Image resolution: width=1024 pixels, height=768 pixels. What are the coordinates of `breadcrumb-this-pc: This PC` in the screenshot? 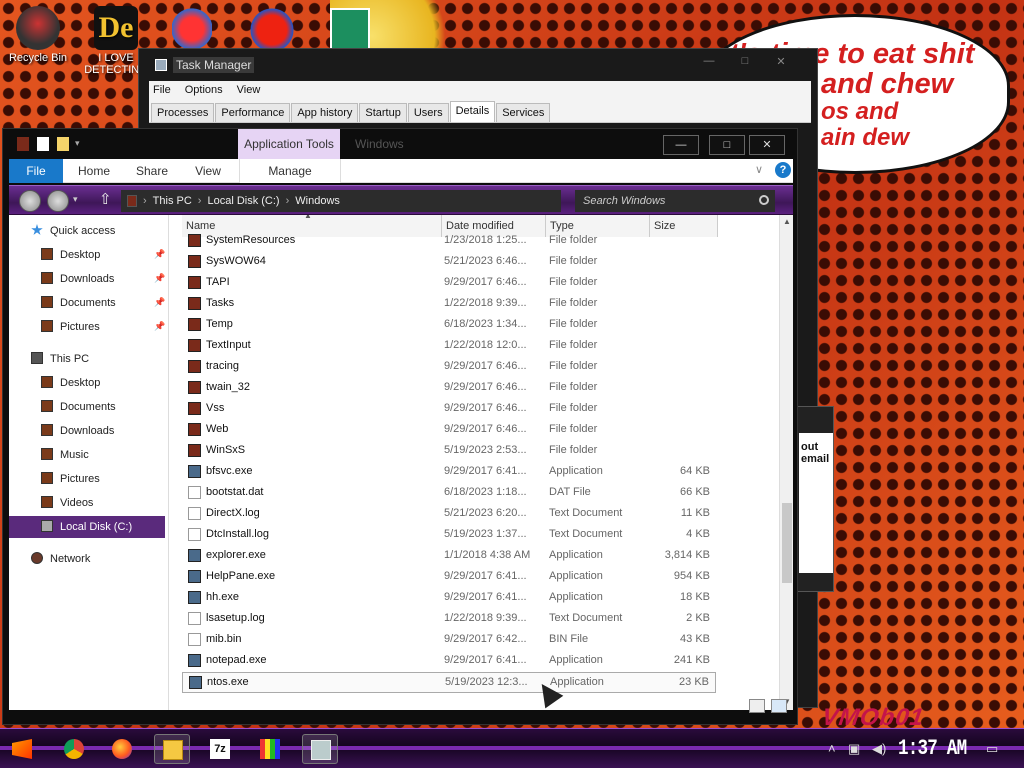 It's located at (172, 201).